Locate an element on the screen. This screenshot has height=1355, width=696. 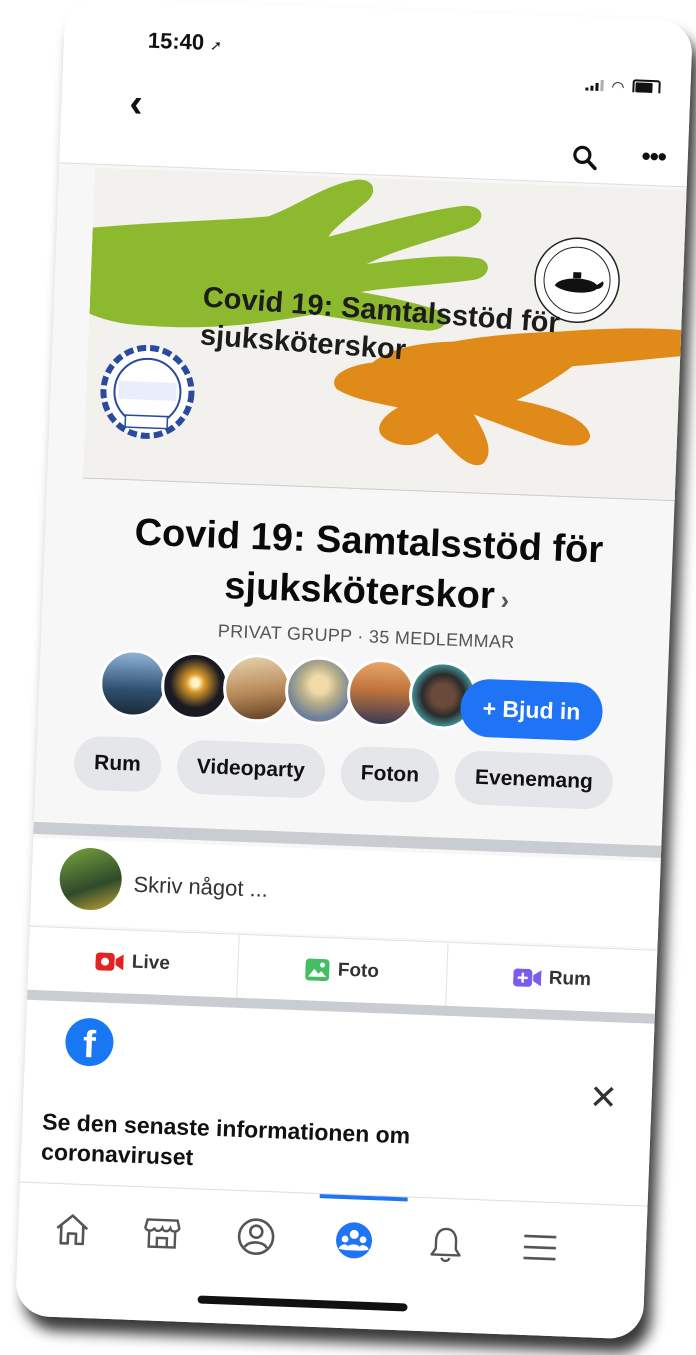
status-time: 15:40 ➚ is located at coordinates (184, 42).